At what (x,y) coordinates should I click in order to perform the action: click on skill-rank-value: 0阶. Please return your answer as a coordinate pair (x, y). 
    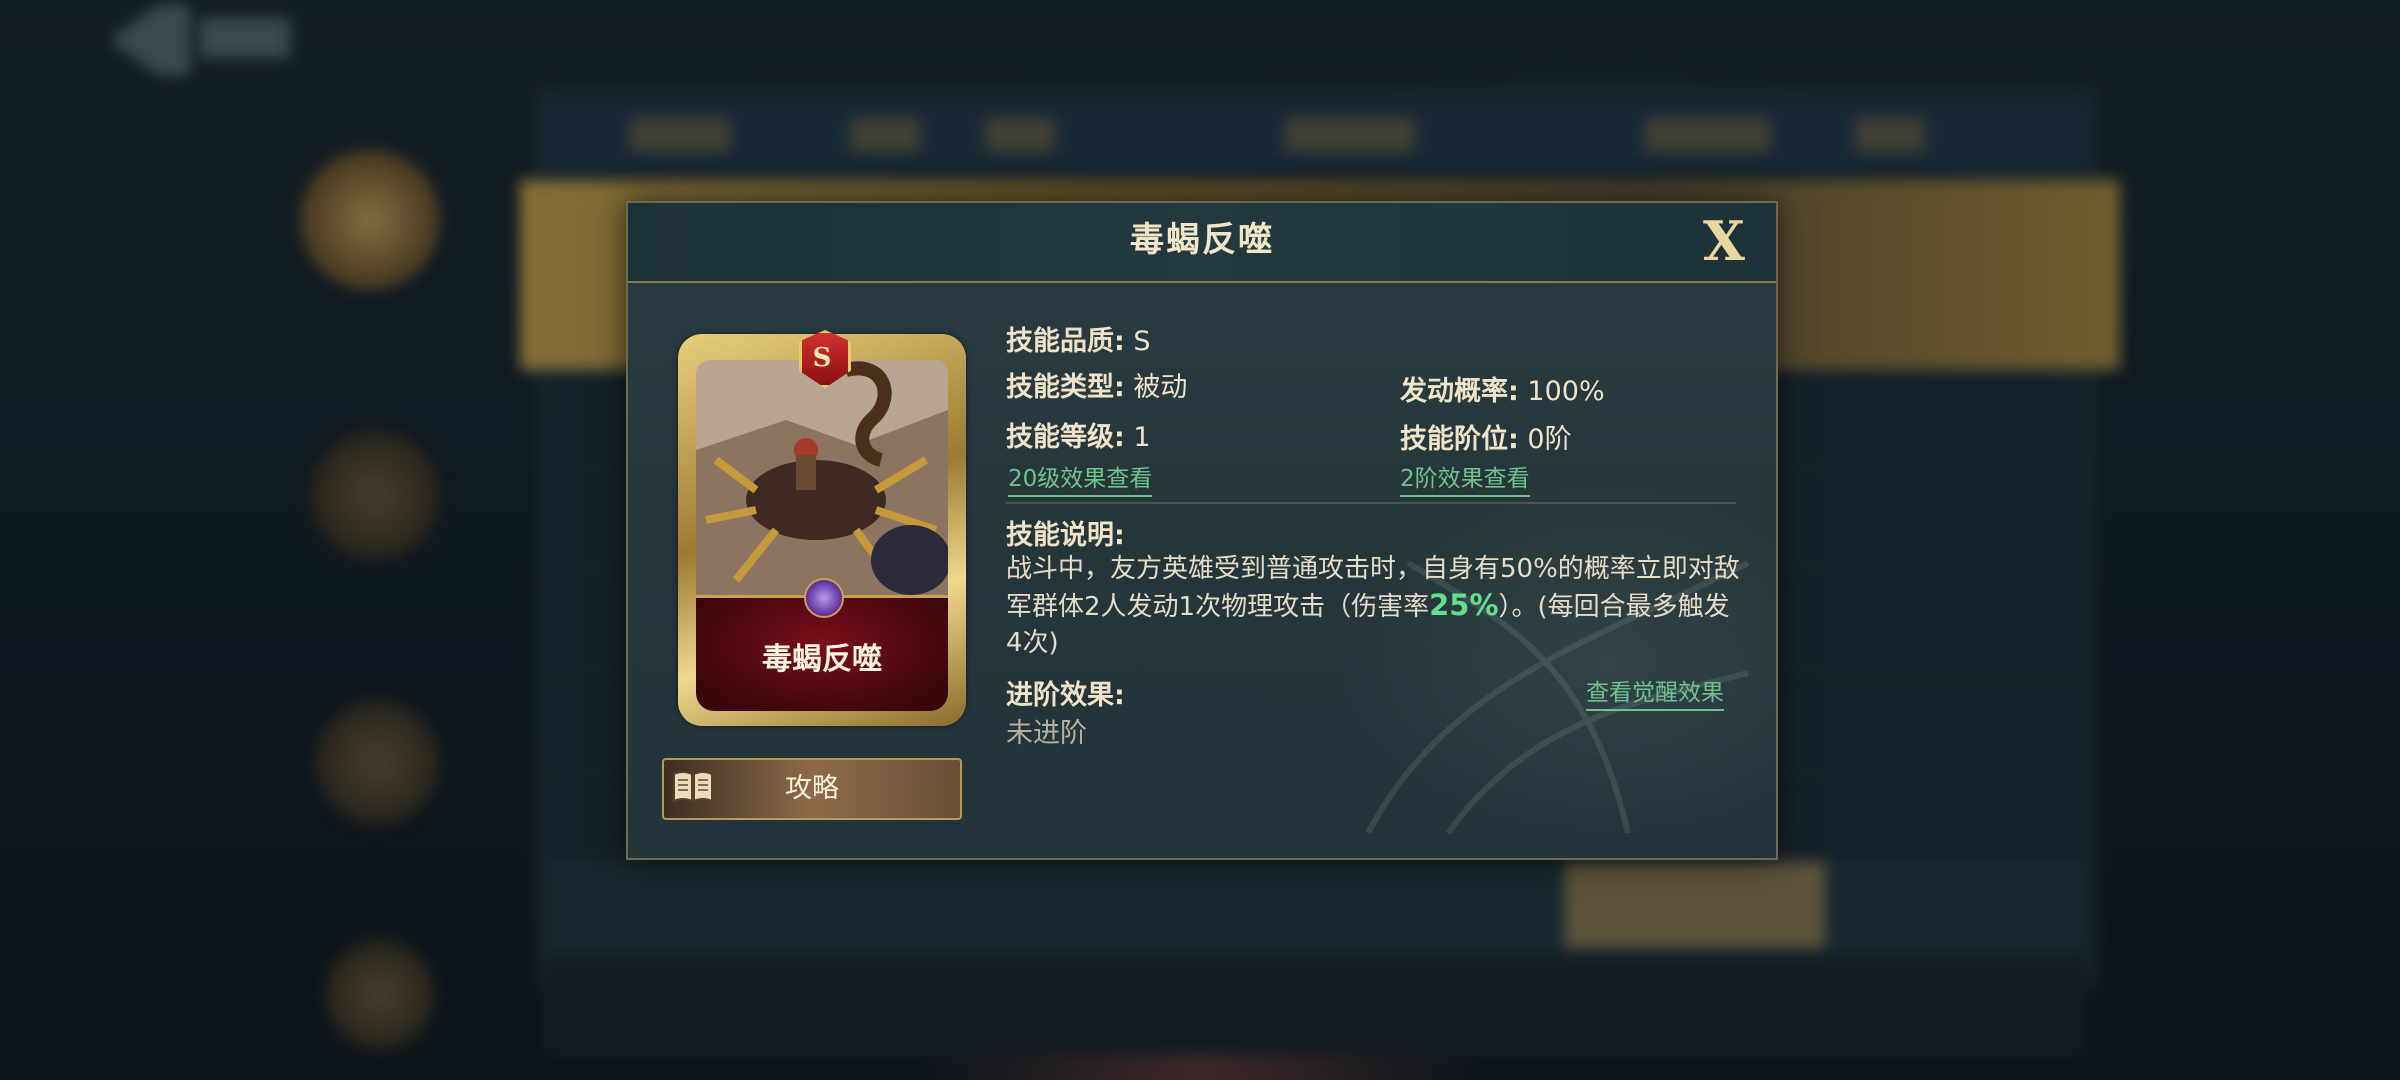
    Looking at the image, I should click on (1549, 439).